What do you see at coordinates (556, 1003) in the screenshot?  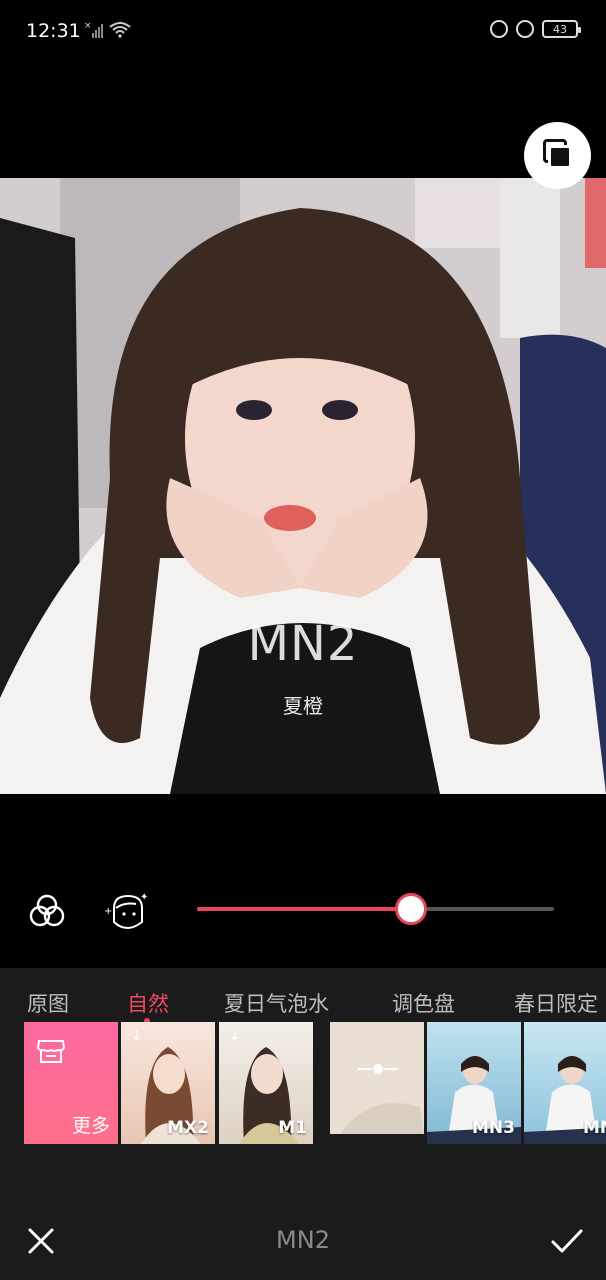 I see `tab-spring-limited: 春日限定` at bounding box center [556, 1003].